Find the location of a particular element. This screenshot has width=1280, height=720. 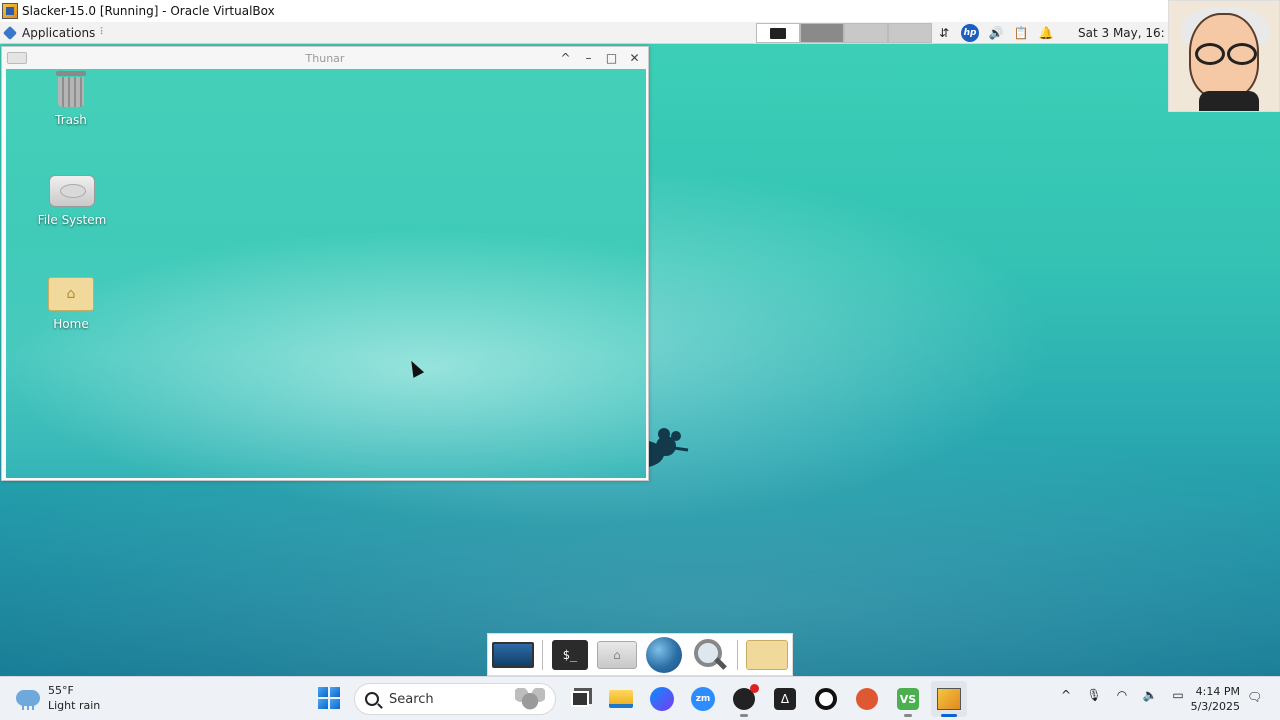

xfce-top-panel: Applications ⠇ ⇵ hp 🔊 📋 🔔 Sat 3 May, 16: is located at coordinates (584, 33).